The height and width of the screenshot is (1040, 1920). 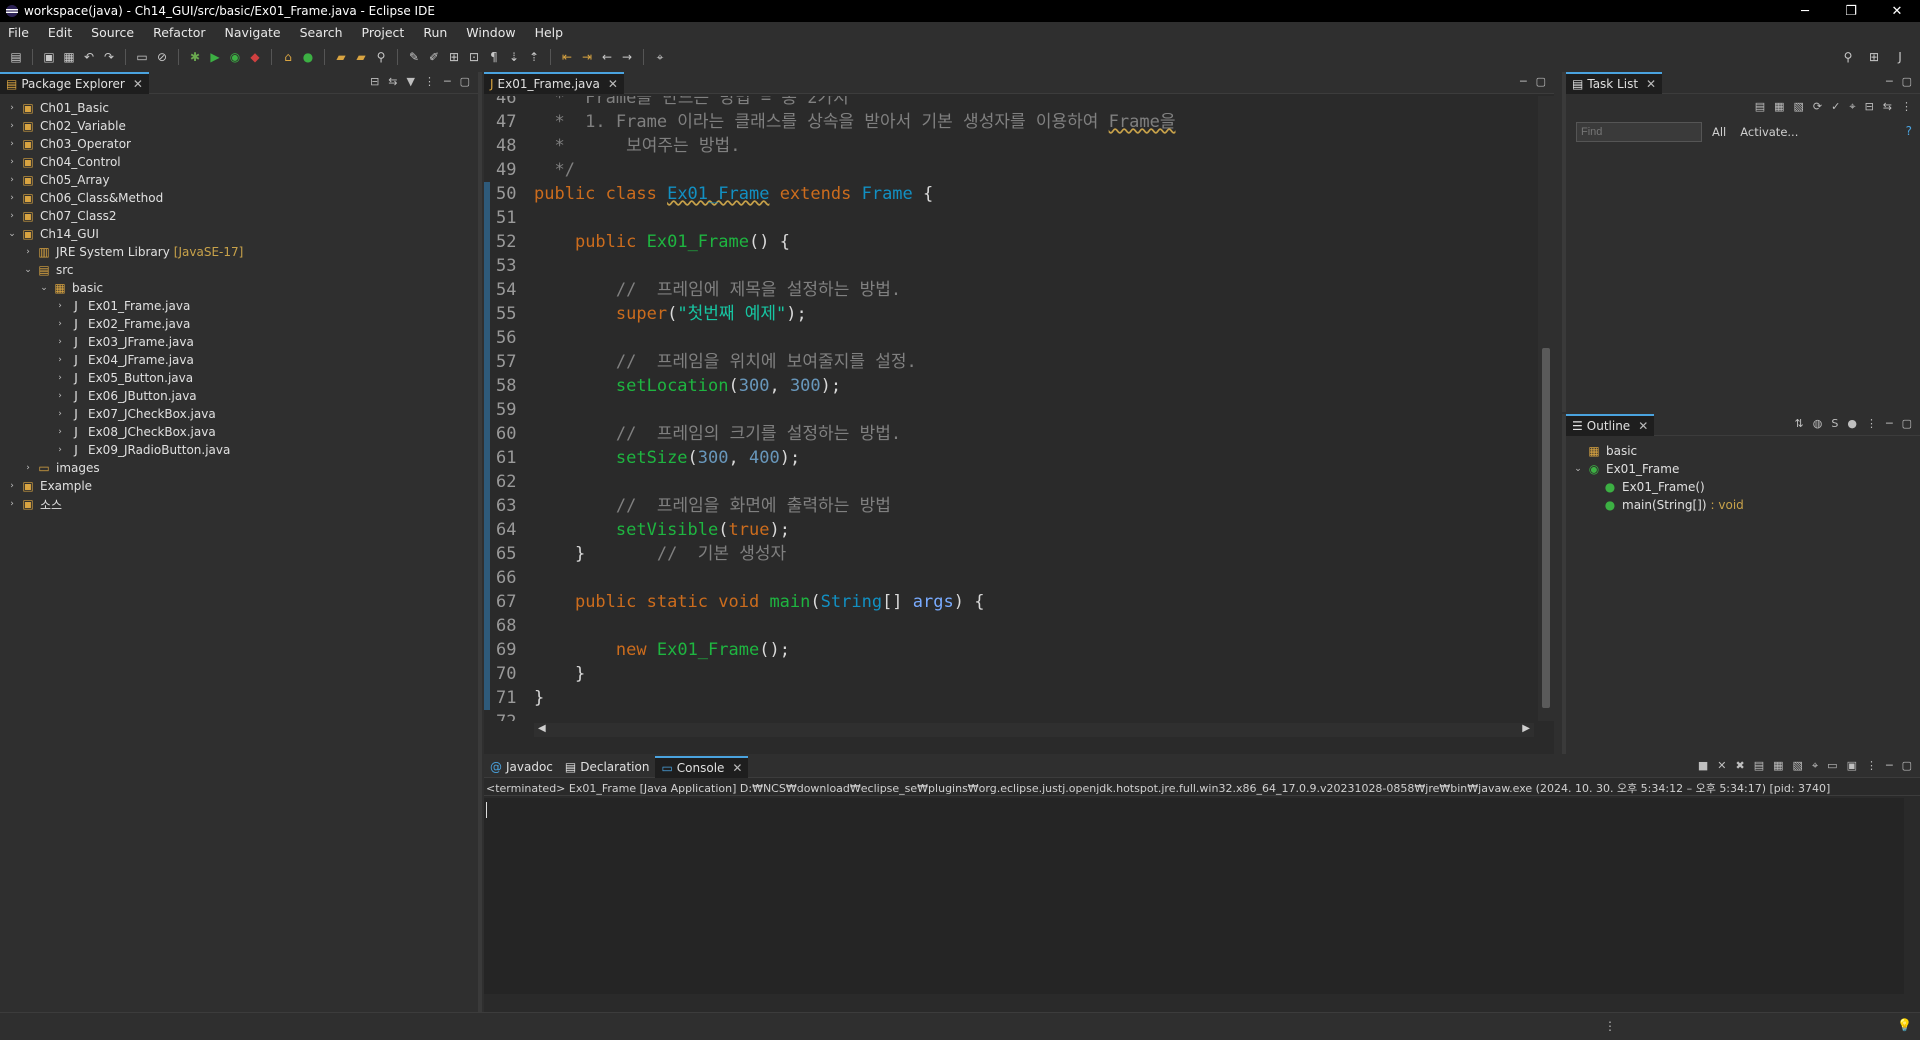 What do you see at coordinates (239, 432) in the screenshot?
I see `tree-item: › J Ex08_JCheckBox.java` at bounding box center [239, 432].